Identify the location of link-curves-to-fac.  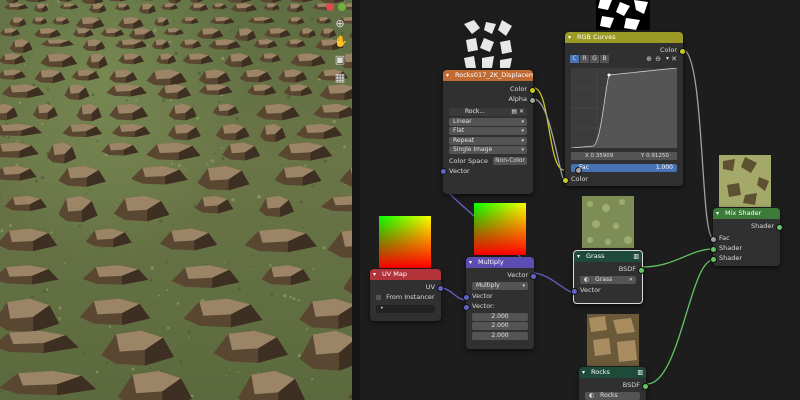
(697, 143).